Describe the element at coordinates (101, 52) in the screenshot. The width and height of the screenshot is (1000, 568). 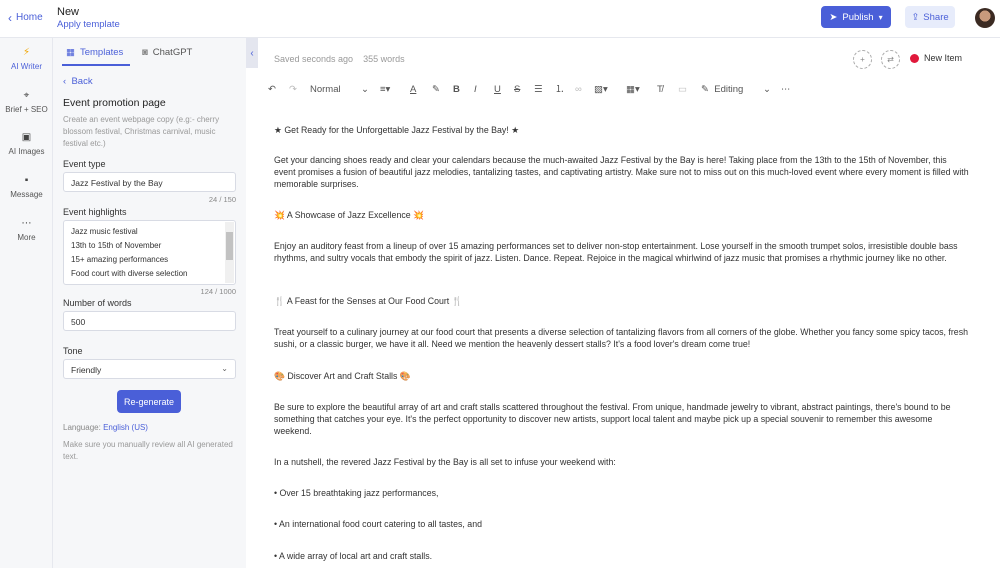
I see `tab-label: Templates` at that location.